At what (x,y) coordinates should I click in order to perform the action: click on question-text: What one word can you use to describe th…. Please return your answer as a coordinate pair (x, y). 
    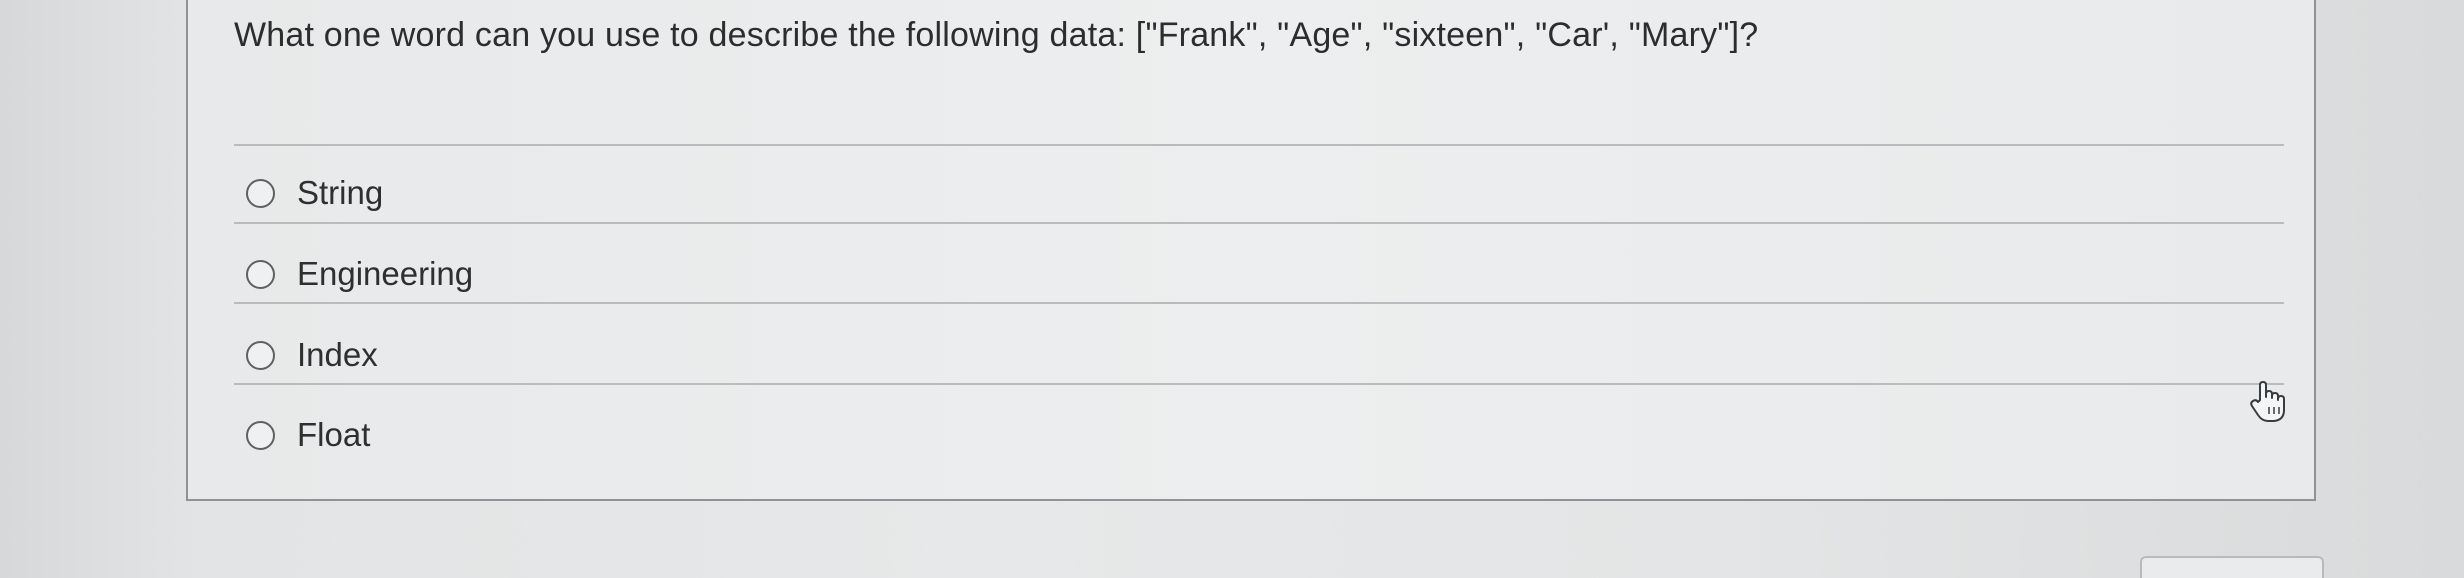
    Looking at the image, I should click on (996, 35).